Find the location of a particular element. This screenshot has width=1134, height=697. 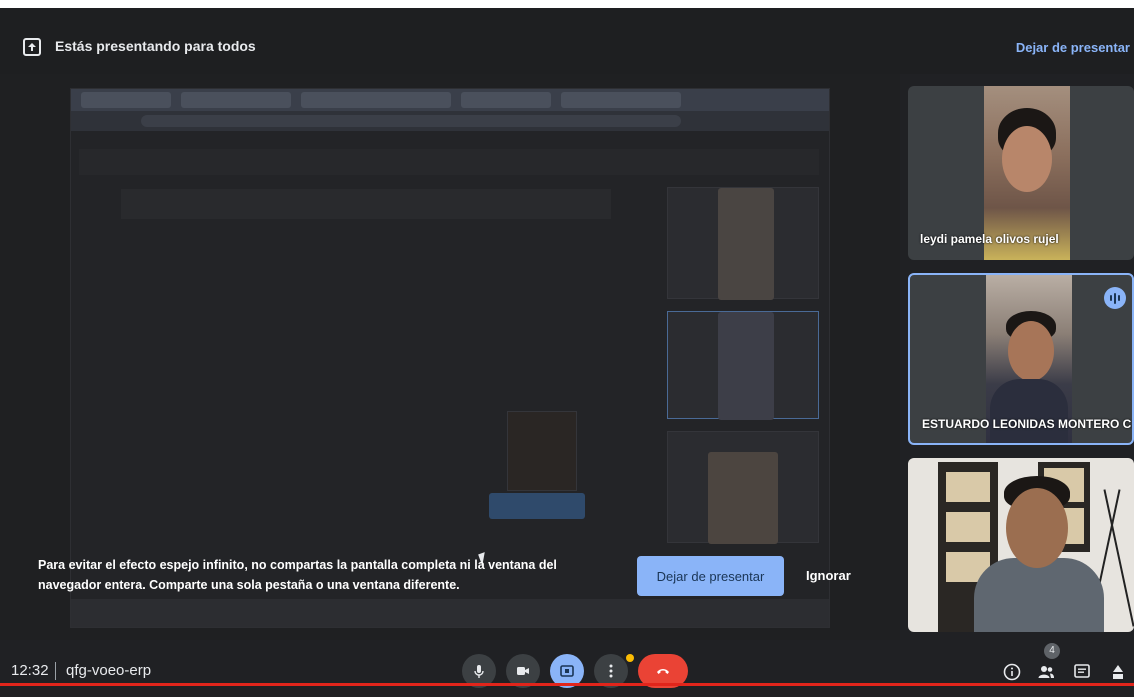

mirror-address-bar is located at coordinates (450, 121).